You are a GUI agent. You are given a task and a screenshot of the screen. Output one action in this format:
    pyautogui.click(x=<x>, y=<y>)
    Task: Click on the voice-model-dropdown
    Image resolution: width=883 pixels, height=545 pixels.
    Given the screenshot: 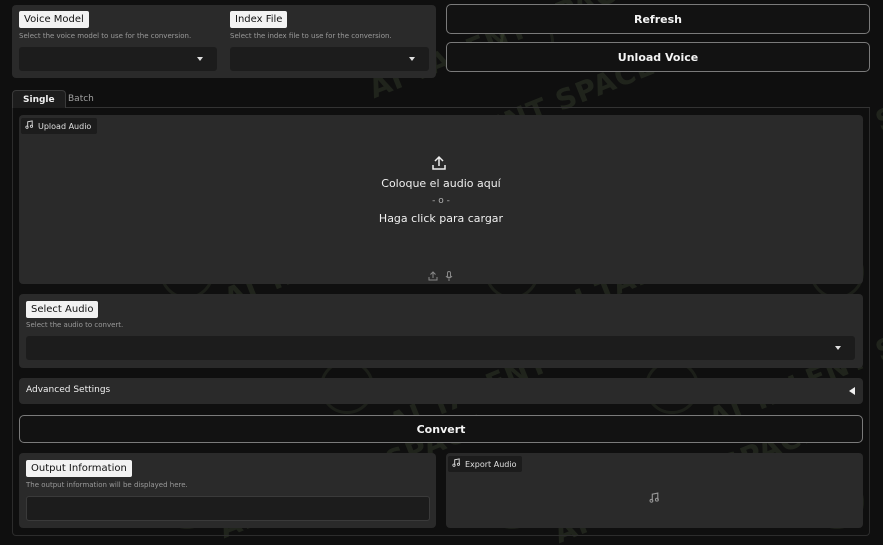 What is the action you would take?
    pyautogui.click(x=118, y=59)
    